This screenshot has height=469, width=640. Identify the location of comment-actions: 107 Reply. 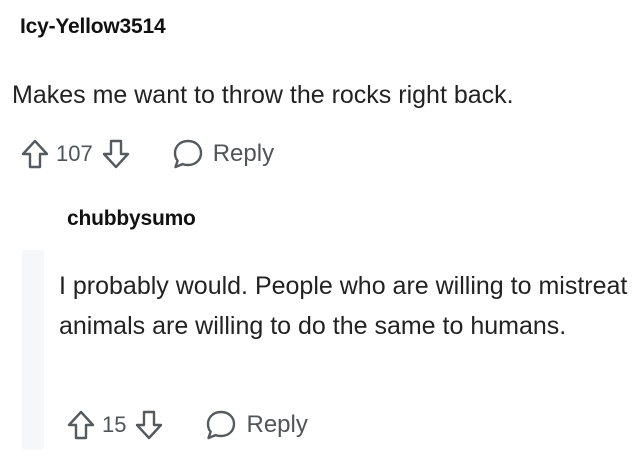
(147, 154).